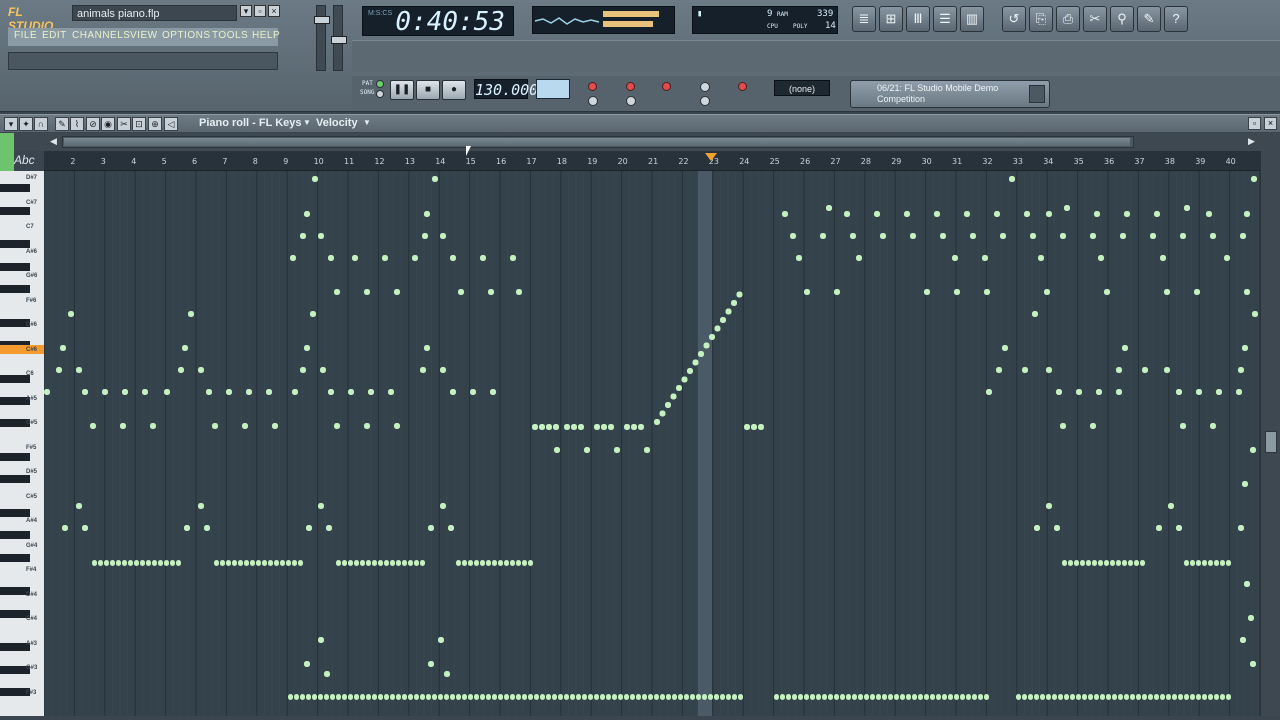 The image size is (1280, 720). What do you see at coordinates (155, 124) in the screenshot?
I see `zoom-tool-icon: ⊕` at bounding box center [155, 124].